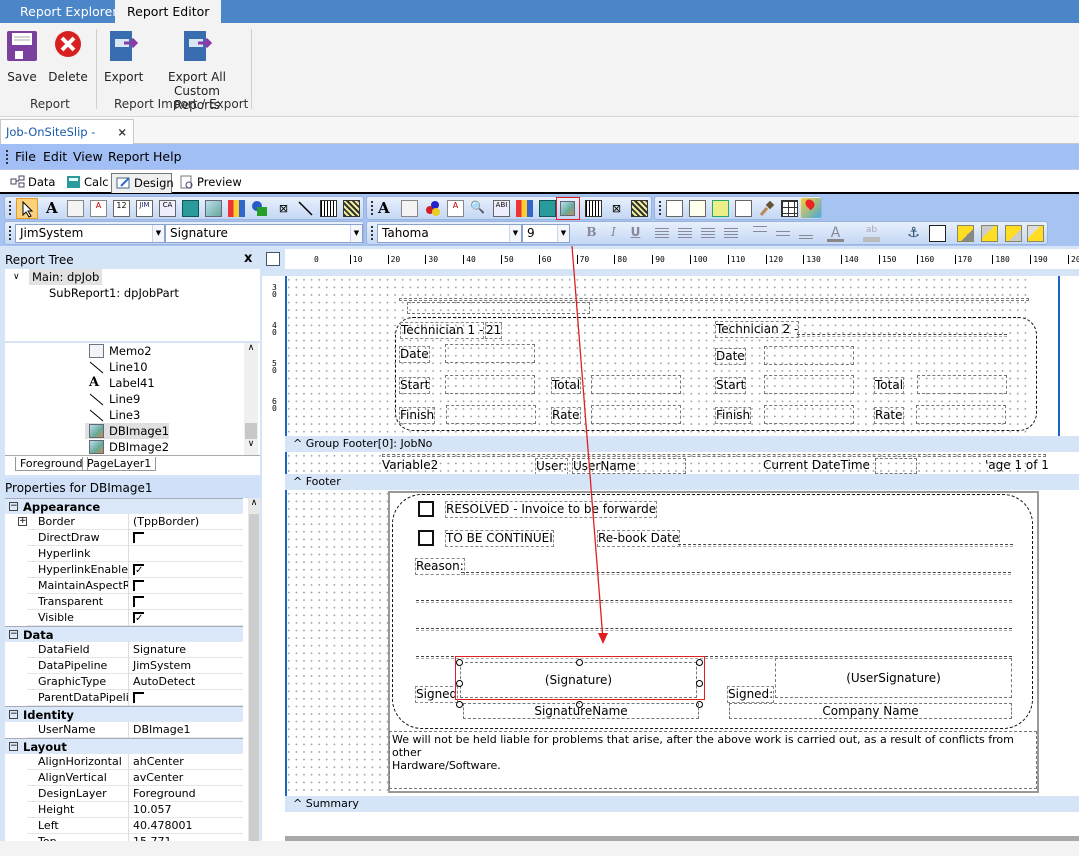 Image resolution: width=1079 pixels, height=856 pixels. What do you see at coordinates (32, 183) in the screenshot?
I see `tab-data: Data` at bounding box center [32, 183].